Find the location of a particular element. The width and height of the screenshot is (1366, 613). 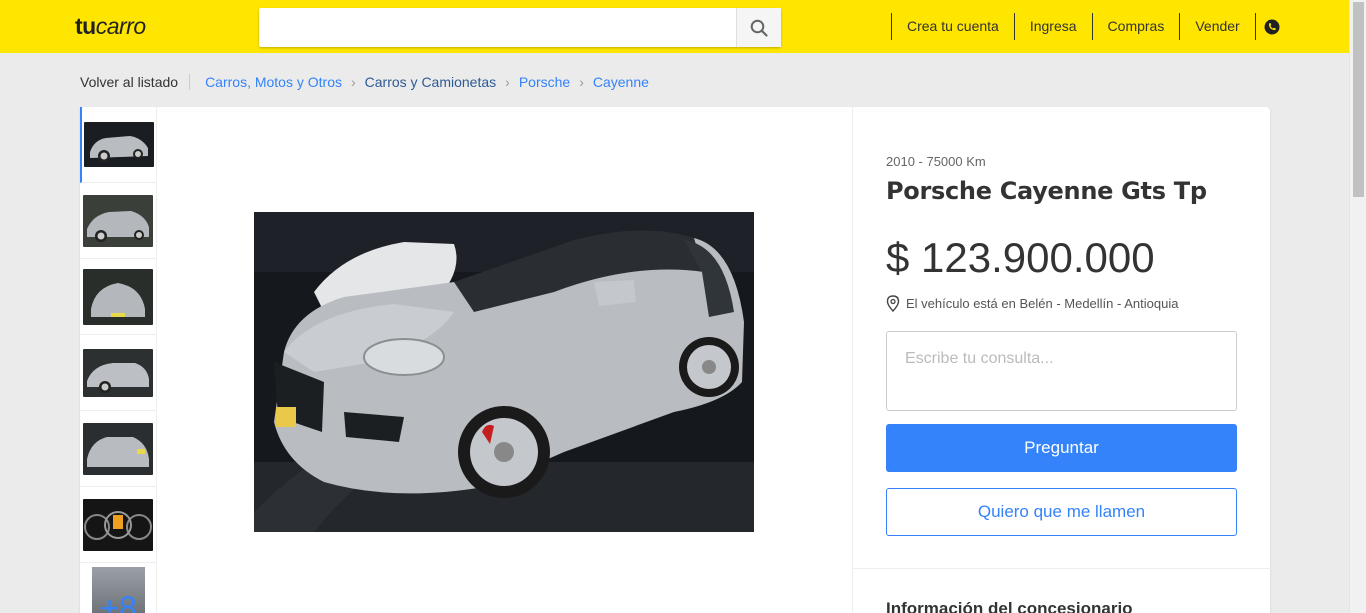

nav-phone-button is located at coordinates (1271, 26).